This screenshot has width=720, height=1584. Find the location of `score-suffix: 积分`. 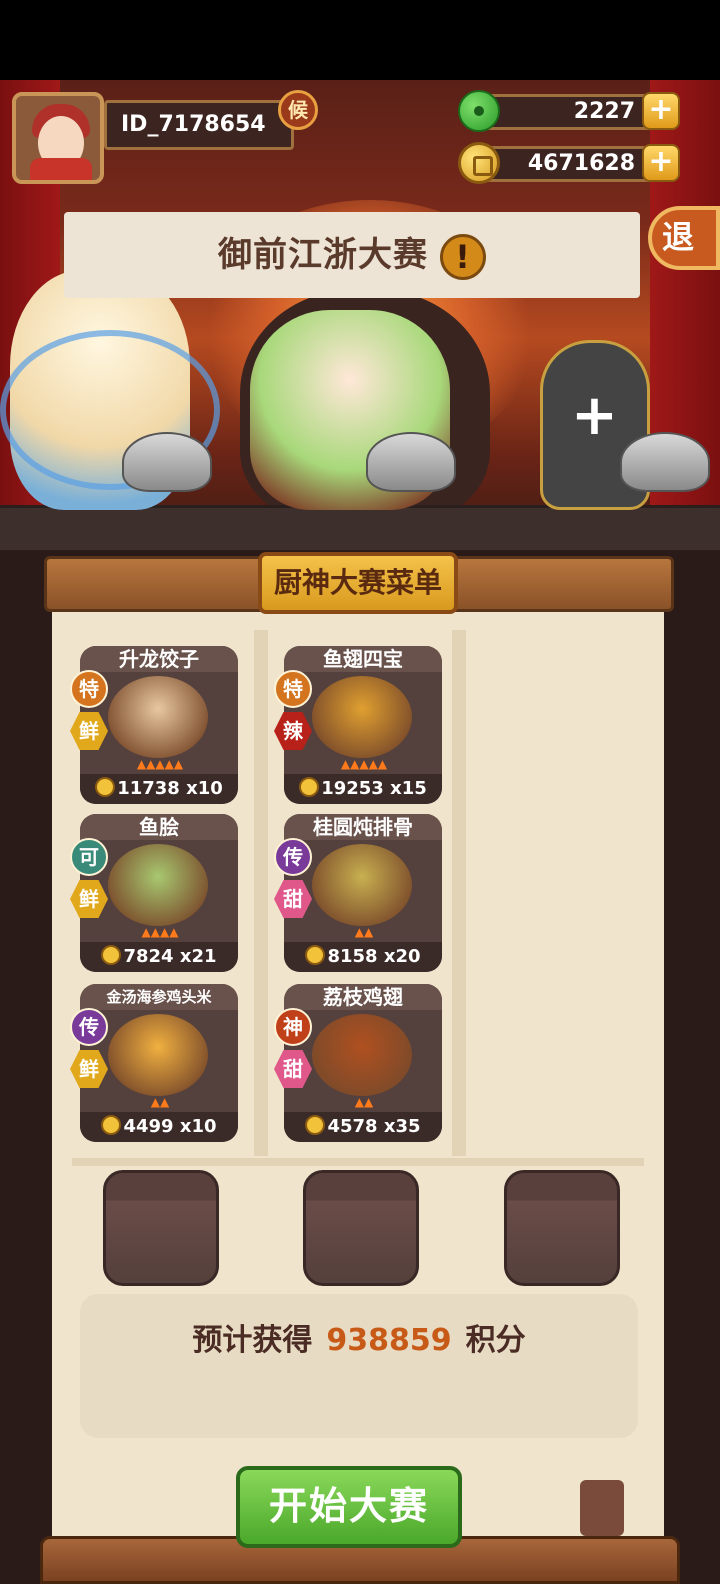

score-suffix: 积分 is located at coordinates (495, 1340).